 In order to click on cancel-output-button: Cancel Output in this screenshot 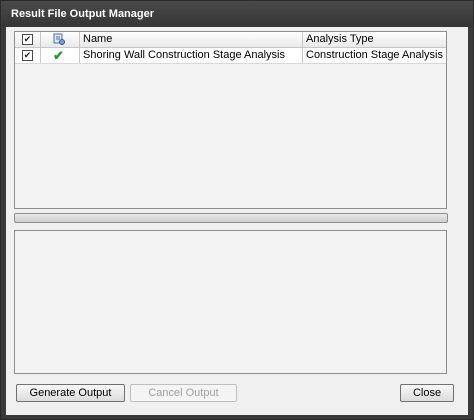, I will do `click(183, 393)`.